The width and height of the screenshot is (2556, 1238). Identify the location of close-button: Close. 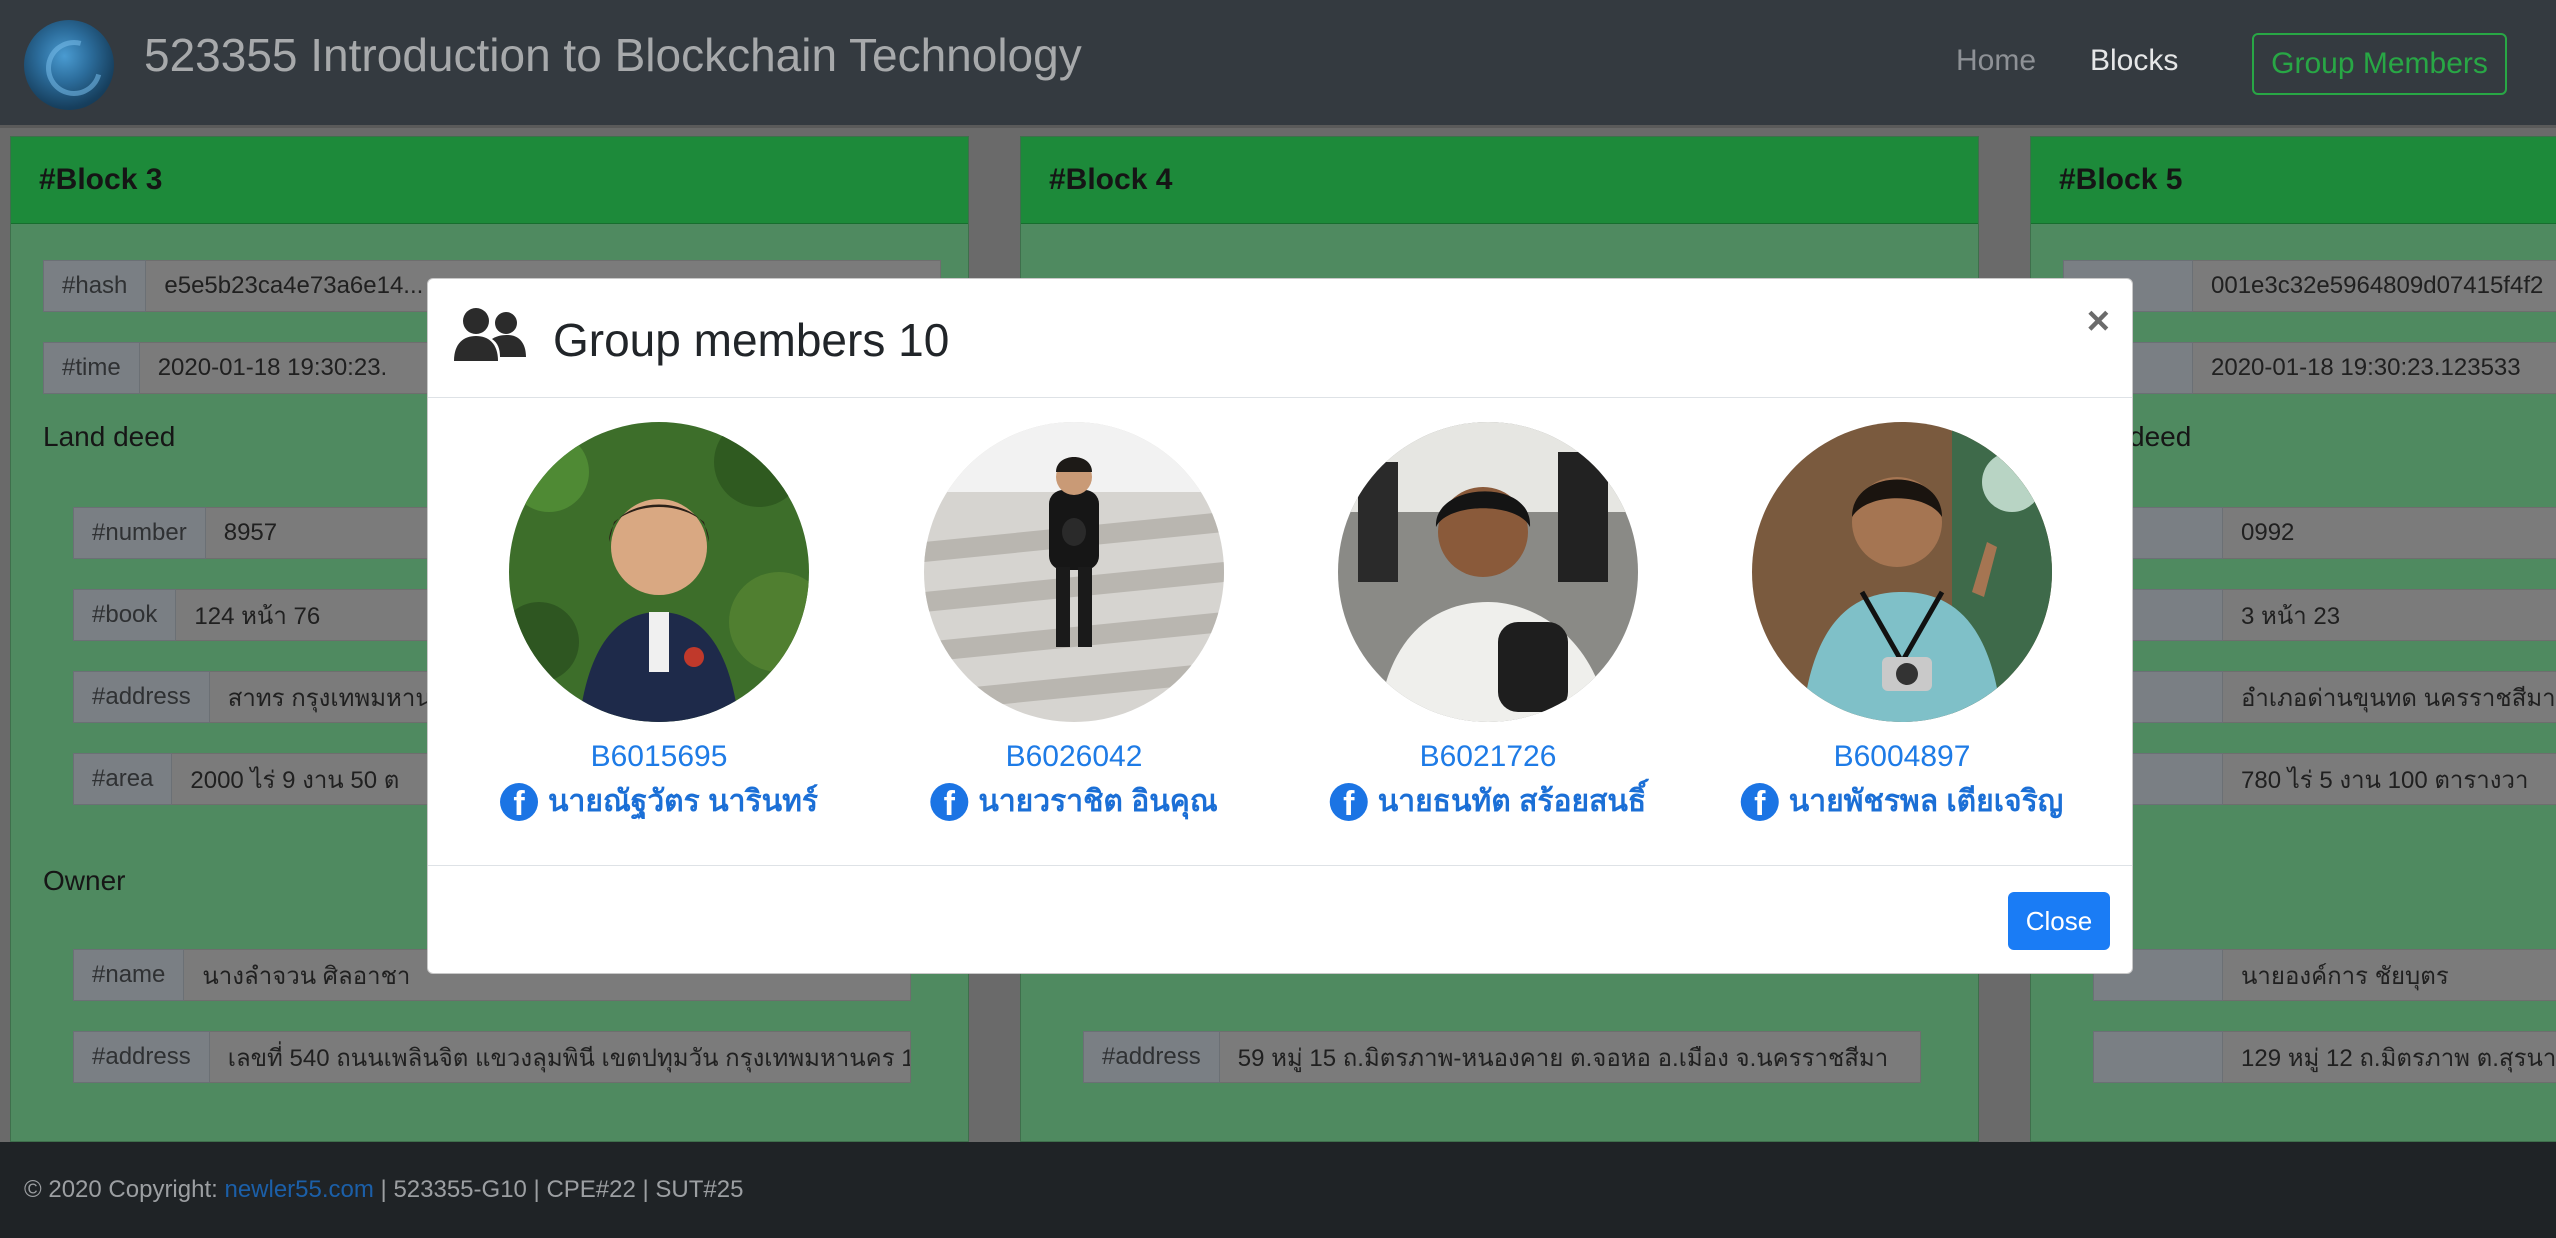
(2059, 921).